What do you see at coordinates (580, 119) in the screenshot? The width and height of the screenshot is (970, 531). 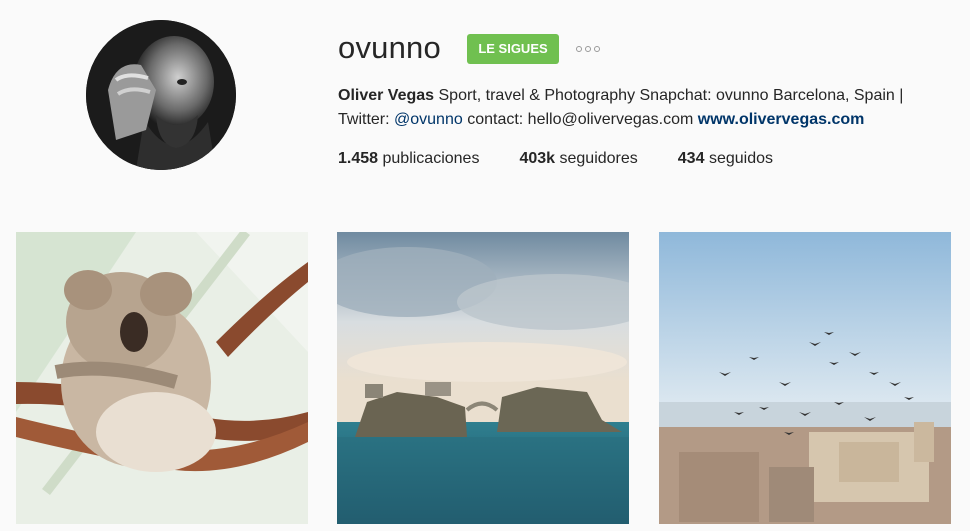 I see `bio-contact: contact: hello@olivervegas.com` at bounding box center [580, 119].